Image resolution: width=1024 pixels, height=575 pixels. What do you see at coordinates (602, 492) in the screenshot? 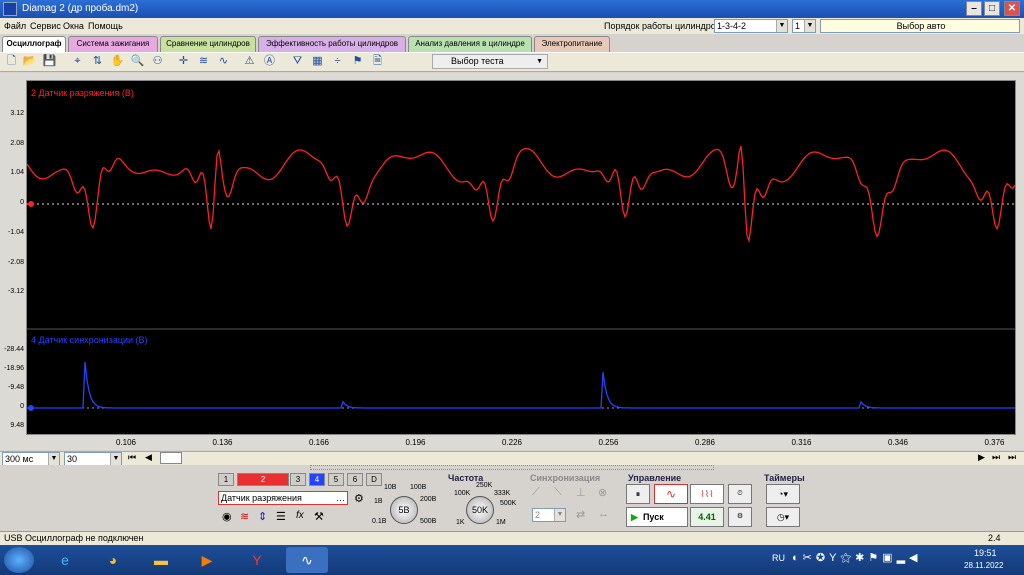
I see `sync-off-icon: ⊗` at bounding box center [602, 492].